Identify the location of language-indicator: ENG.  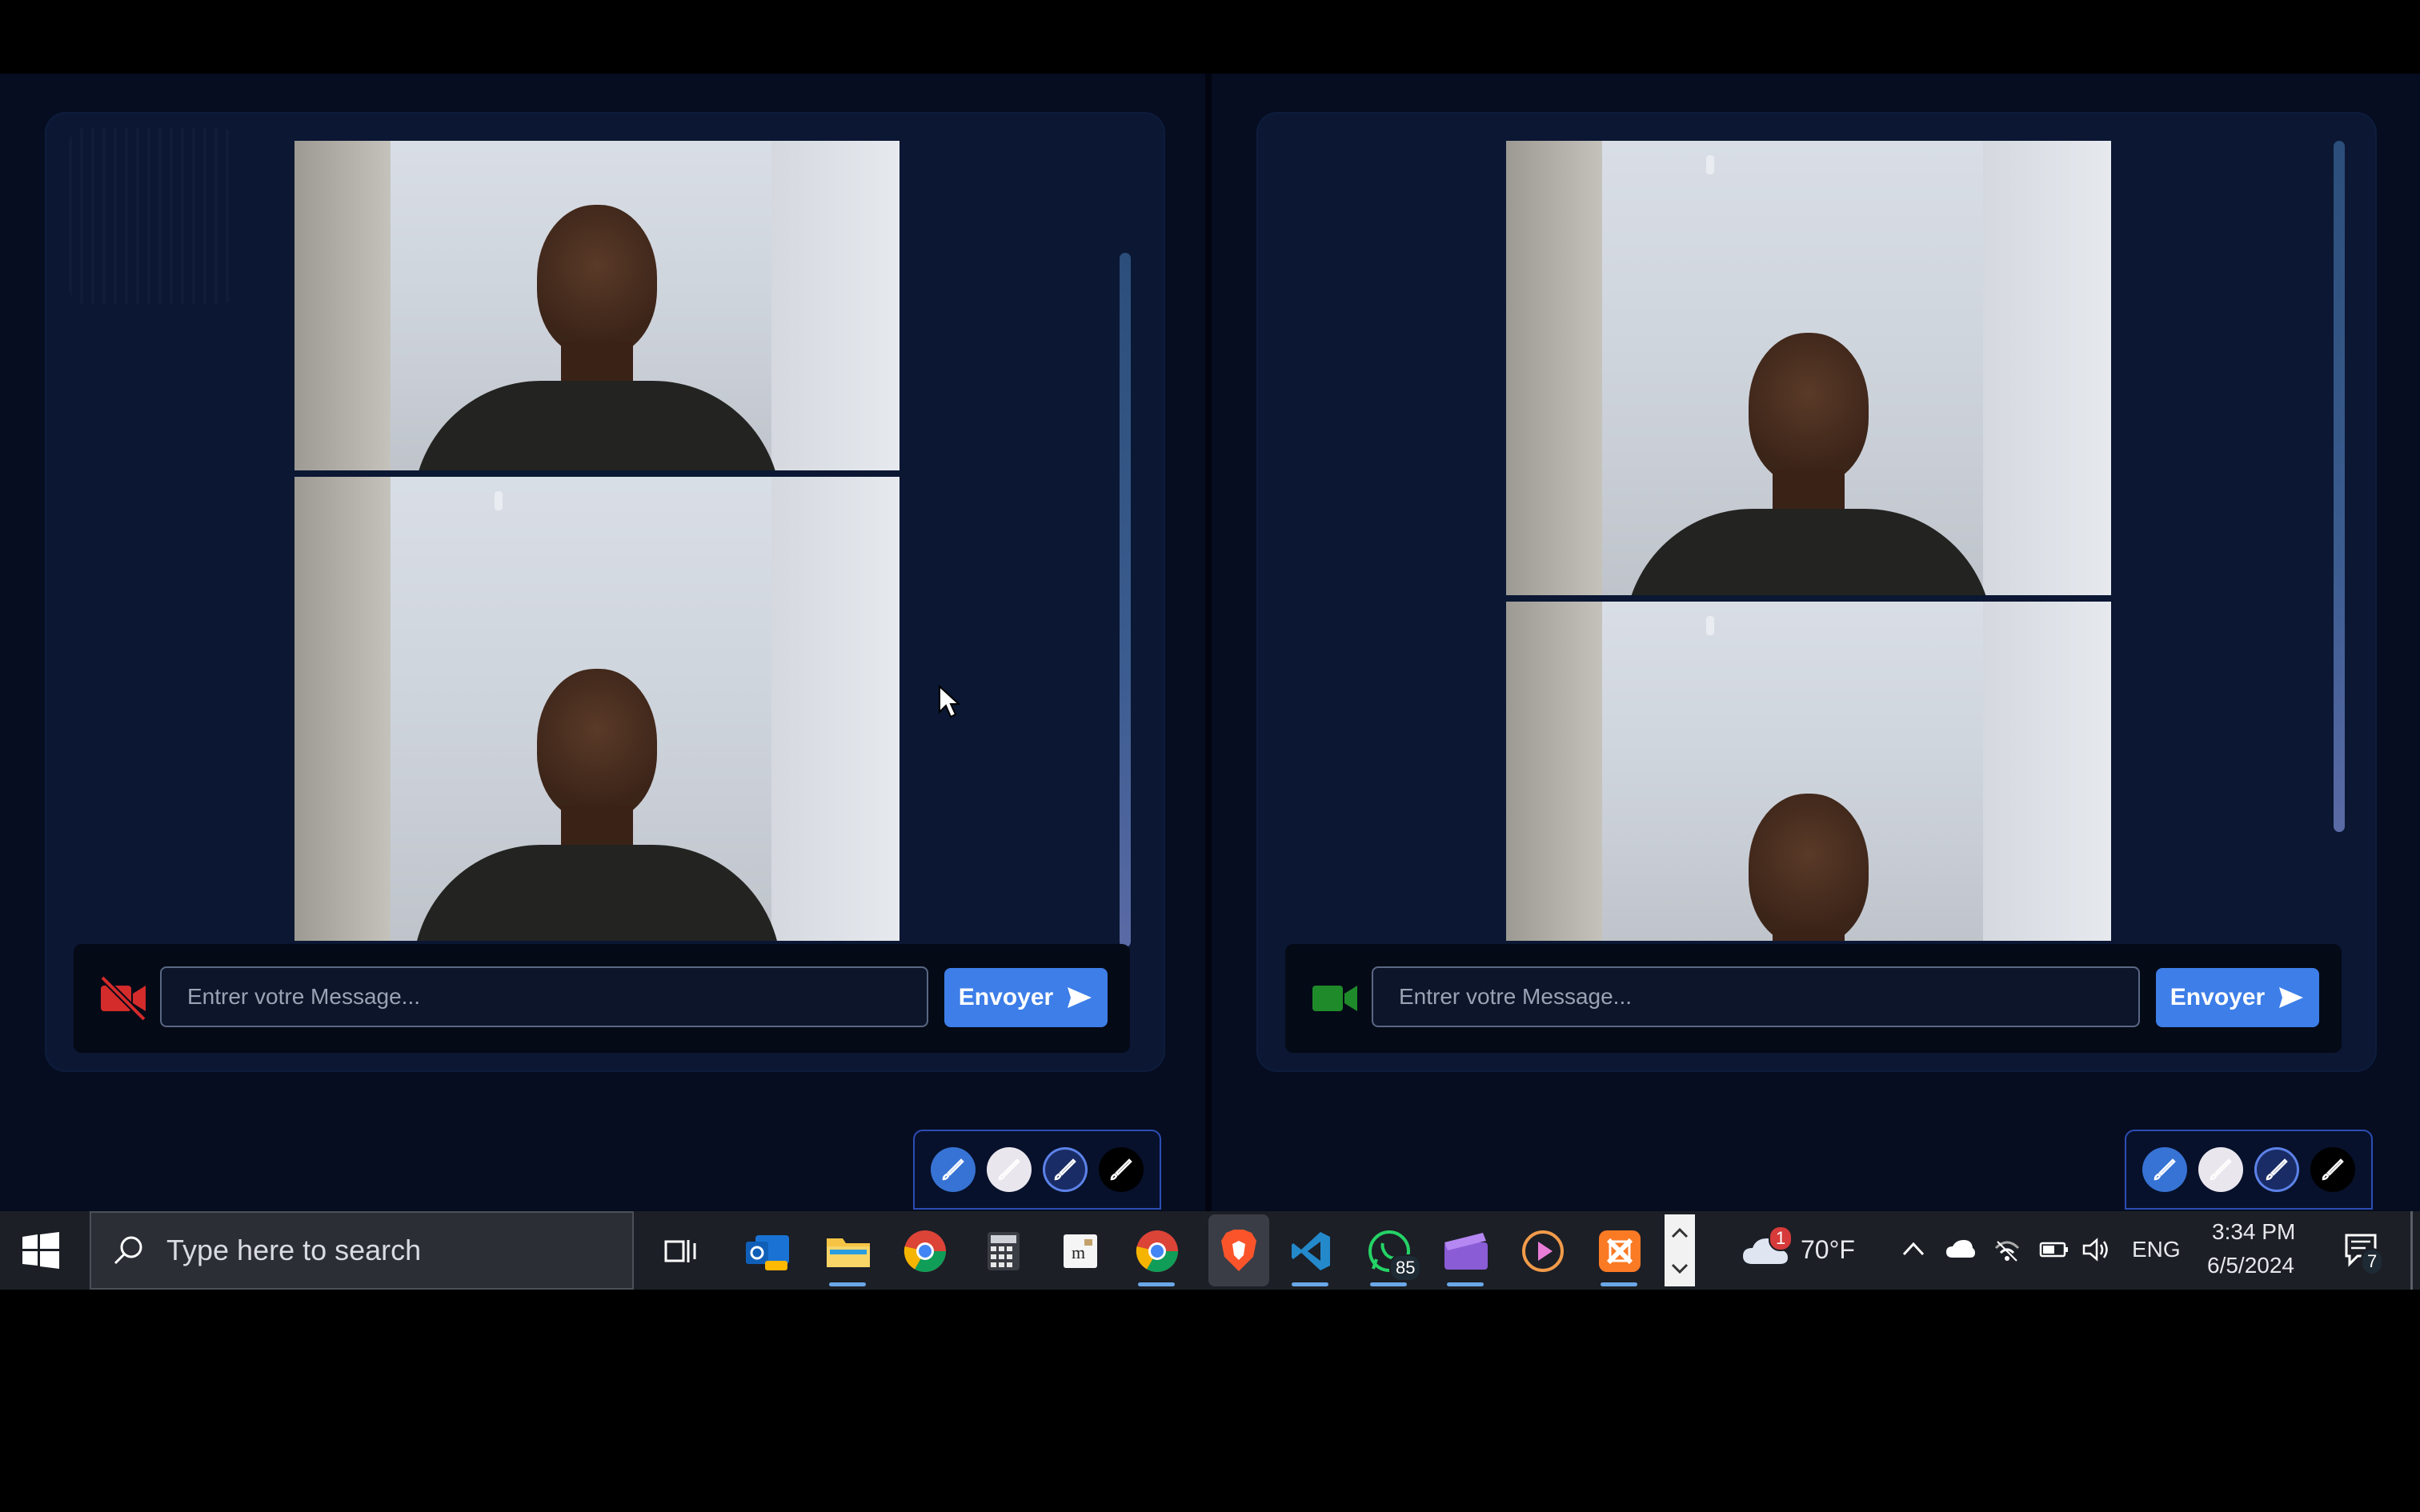
(2156, 1249).